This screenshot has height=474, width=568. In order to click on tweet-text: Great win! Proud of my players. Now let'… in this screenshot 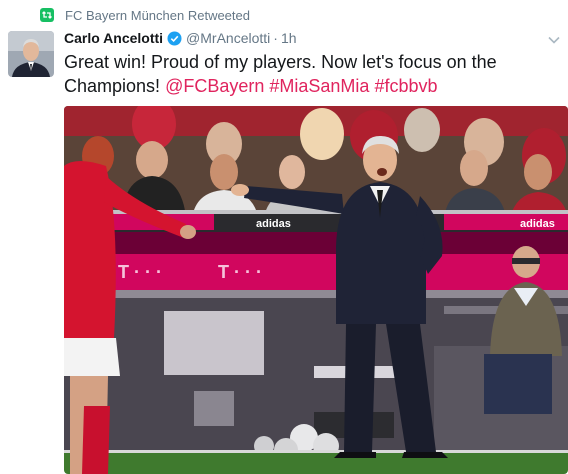, I will do `click(312, 74)`.